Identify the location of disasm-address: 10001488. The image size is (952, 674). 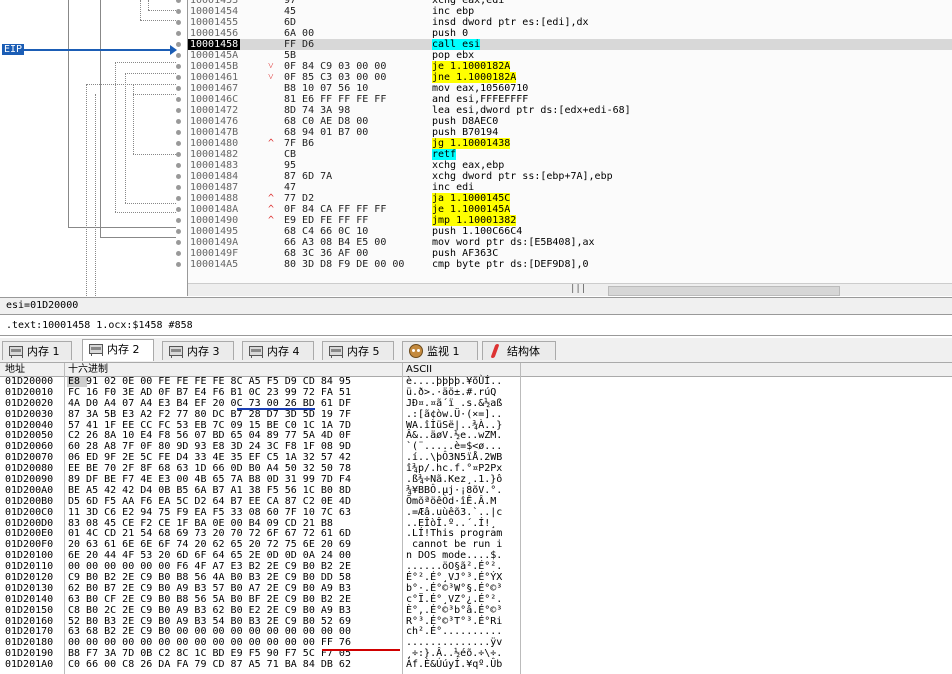
(214, 198).